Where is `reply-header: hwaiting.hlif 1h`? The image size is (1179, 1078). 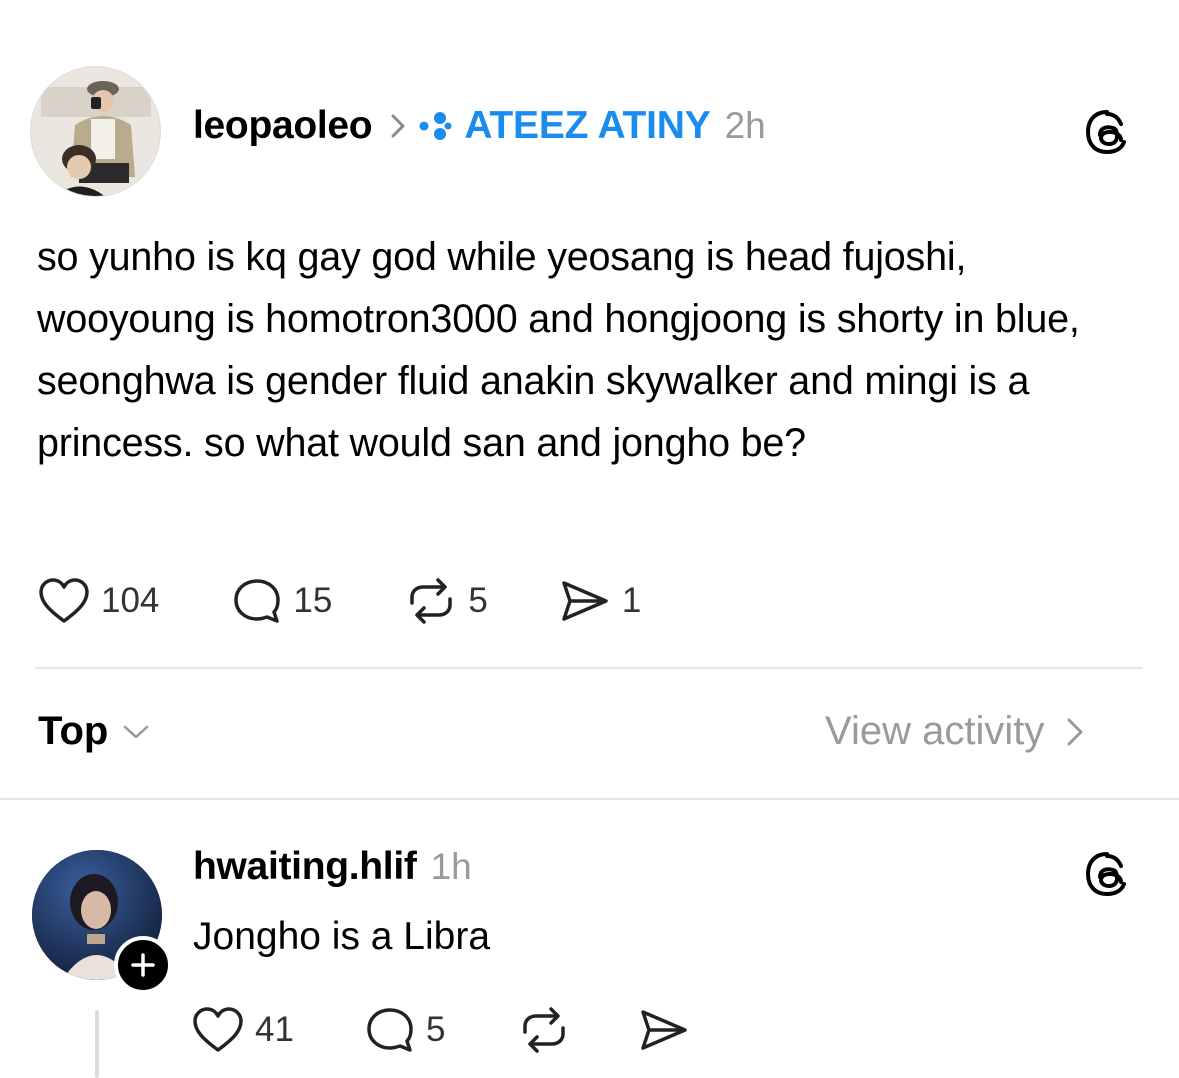 reply-header: hwaiting.hlif 1h is located at coordinates (332, 867).